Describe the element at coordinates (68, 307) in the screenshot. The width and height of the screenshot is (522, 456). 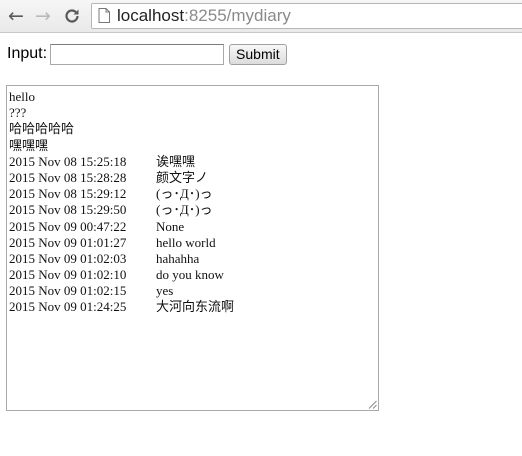
I see `entry-timestamp: 2015 Nov 09 01:24:25` at that location.